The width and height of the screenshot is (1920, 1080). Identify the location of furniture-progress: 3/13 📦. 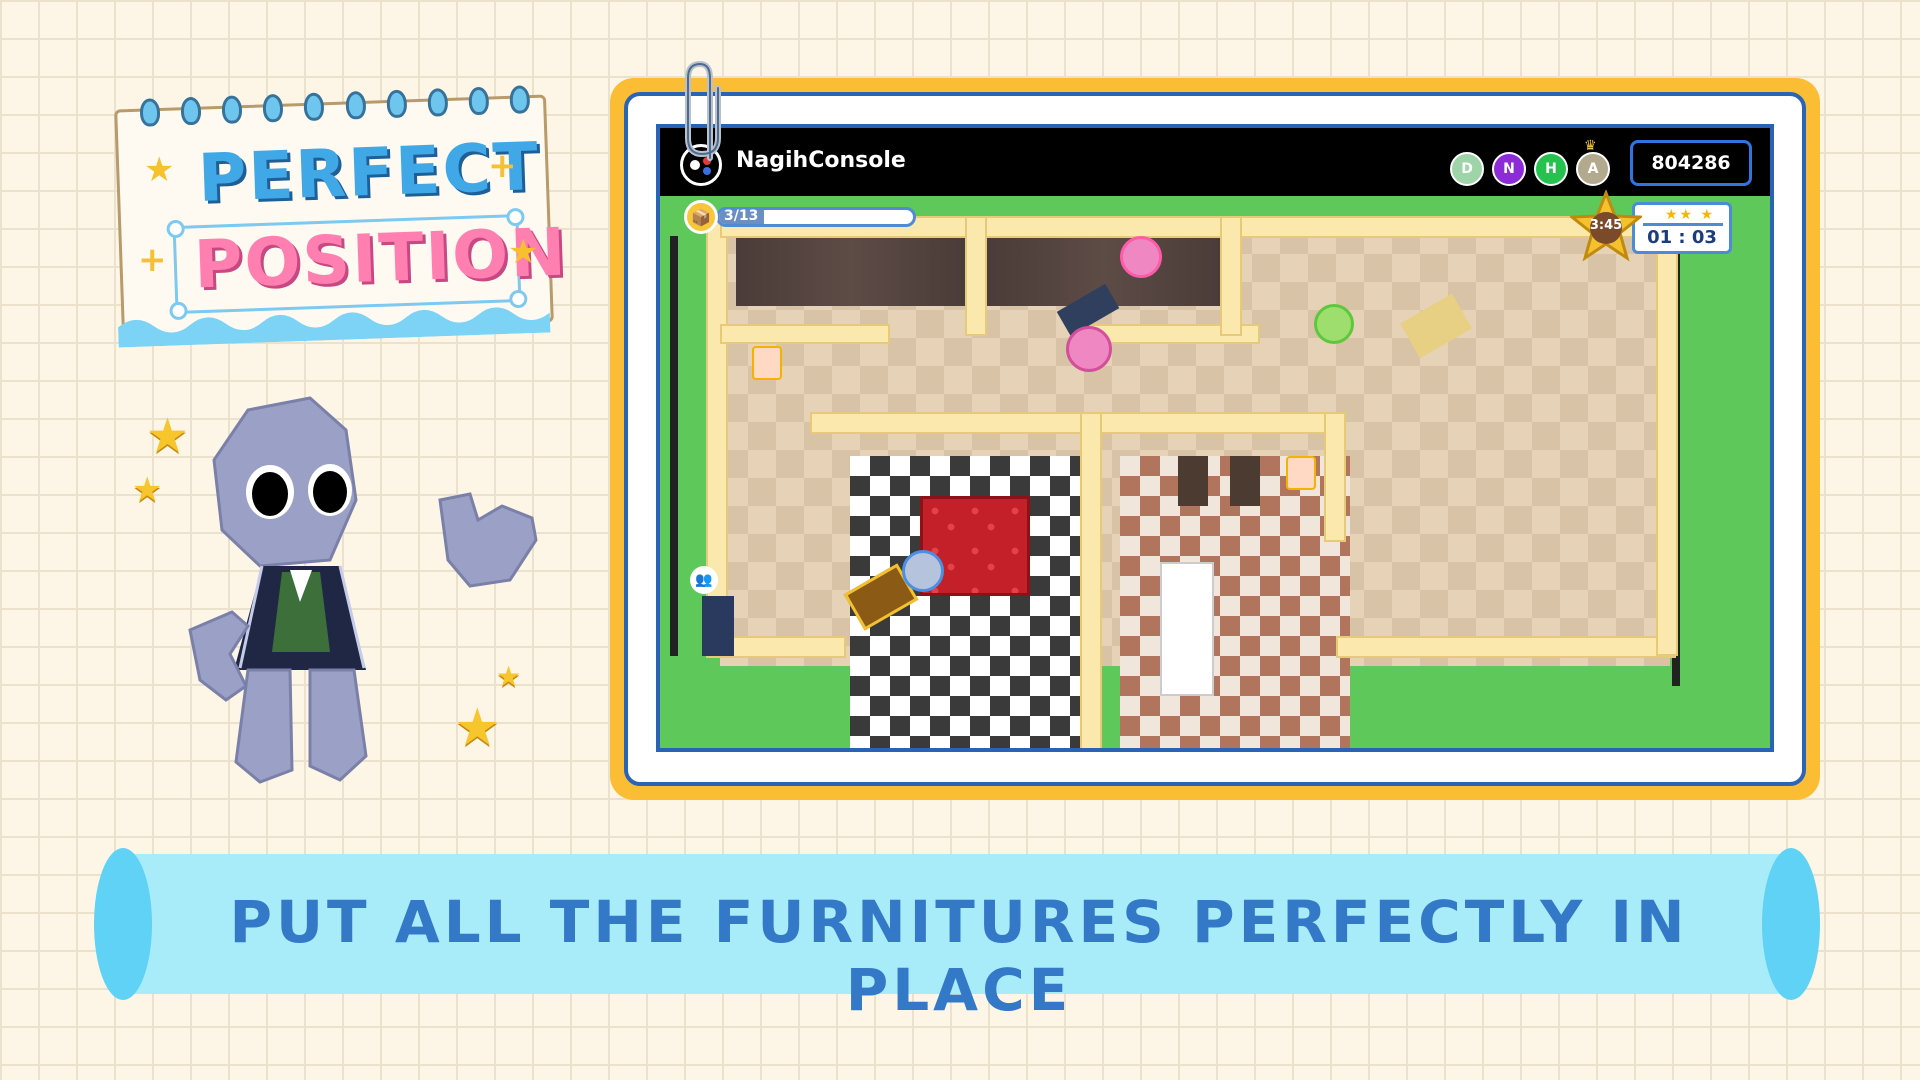
(802, 217).